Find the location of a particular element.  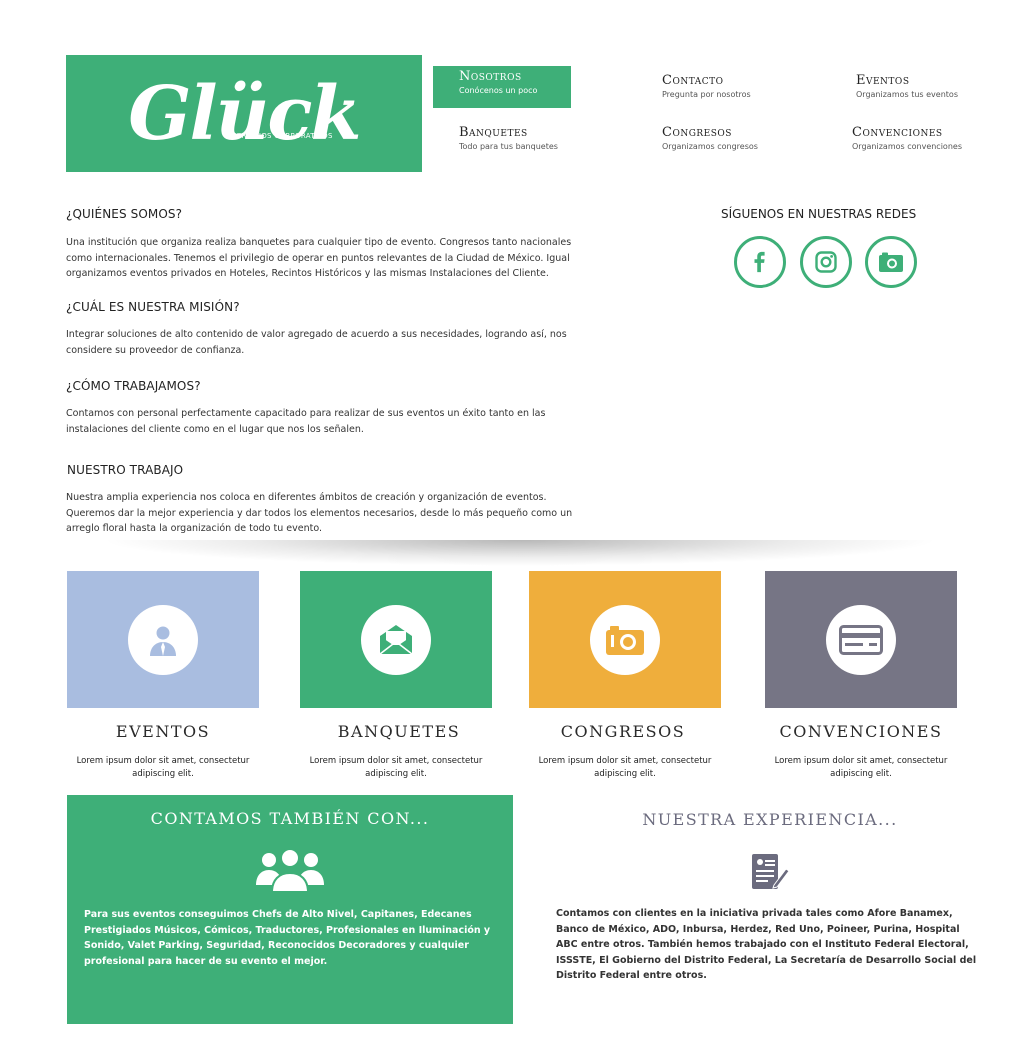

nav-item-nosotros: Nosotros Conócenos un poco is located at coordinates (502, 87).